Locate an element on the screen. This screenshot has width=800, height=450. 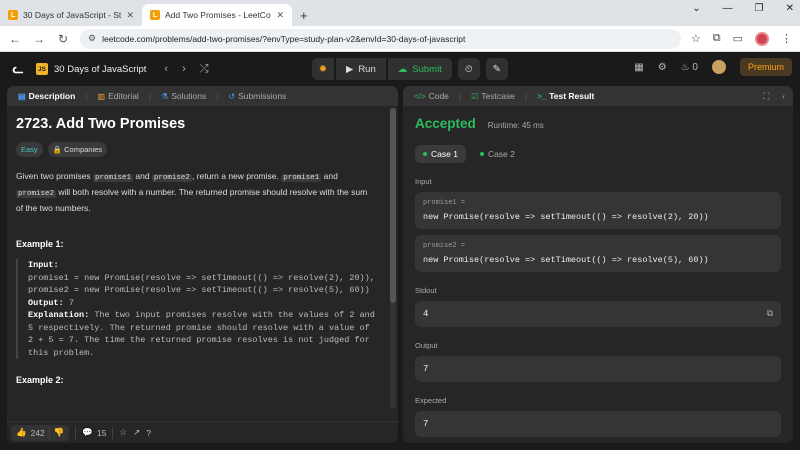
maximize-icon: ⛶ is located at coordinates (766, 96).